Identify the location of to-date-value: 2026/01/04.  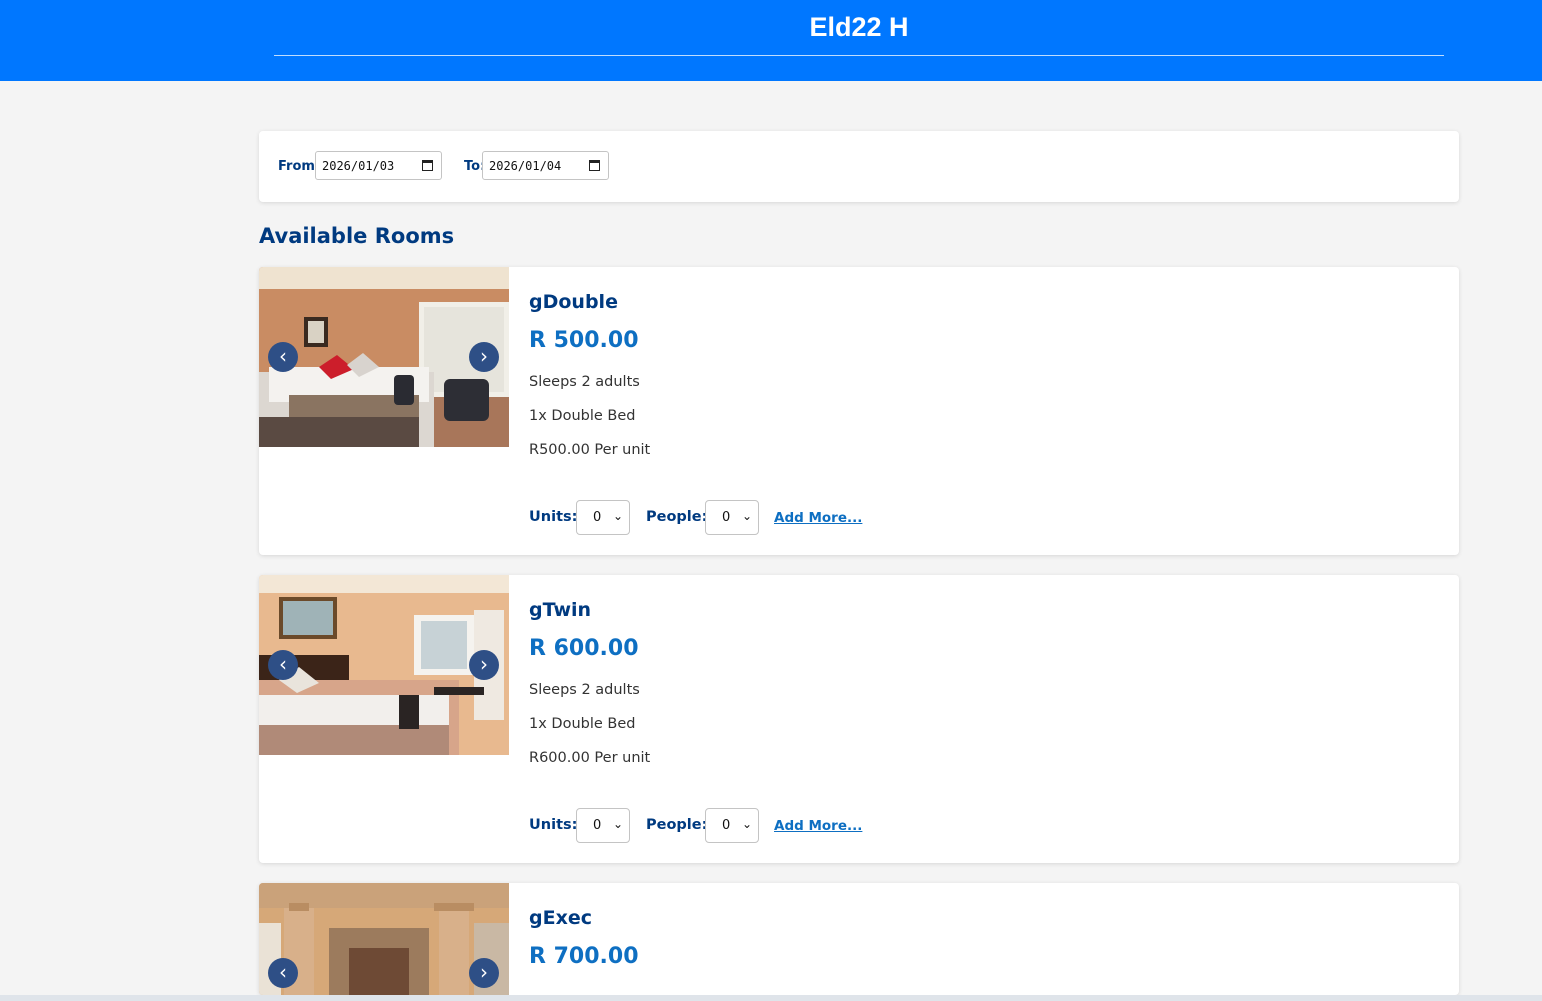
(525, 166).